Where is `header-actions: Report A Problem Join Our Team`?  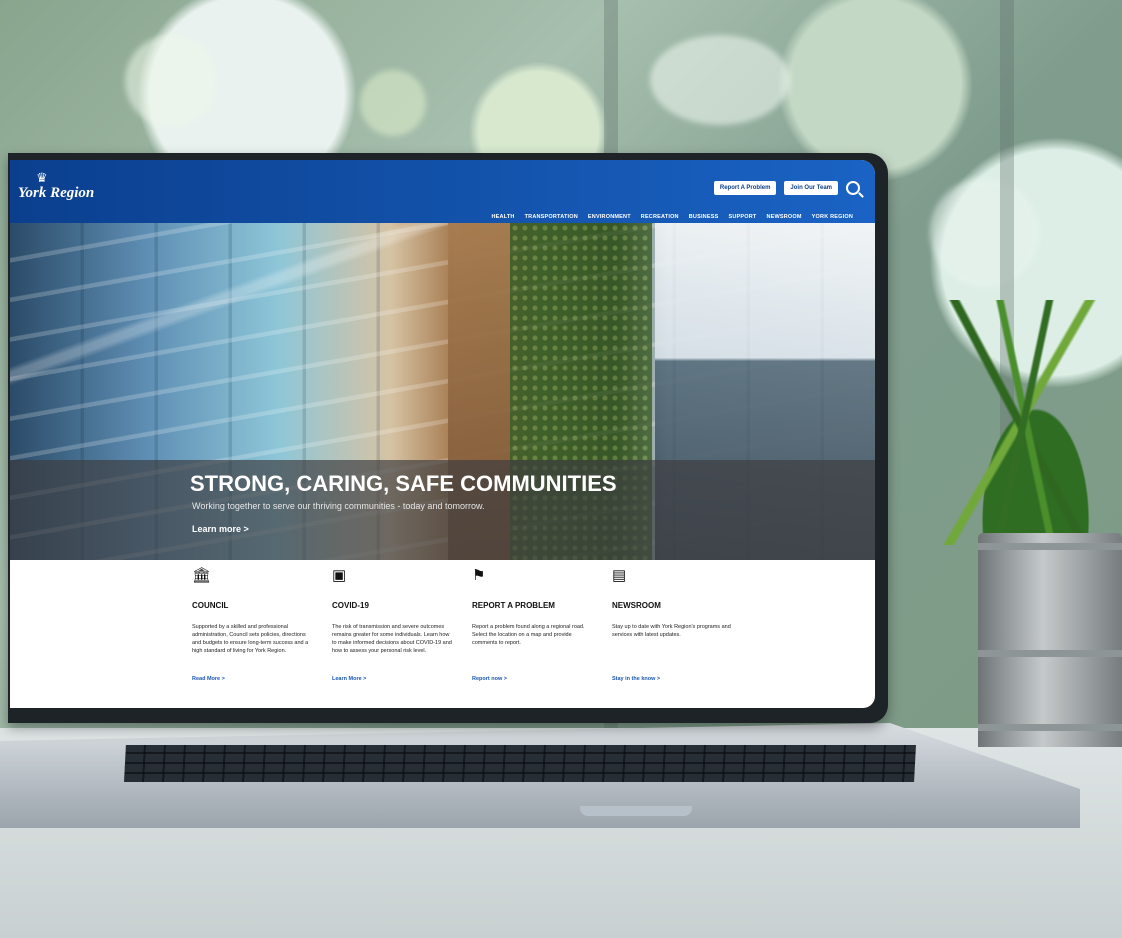
header-actions: Report A Problem Join Our Team is located at coordinates (786, 188).